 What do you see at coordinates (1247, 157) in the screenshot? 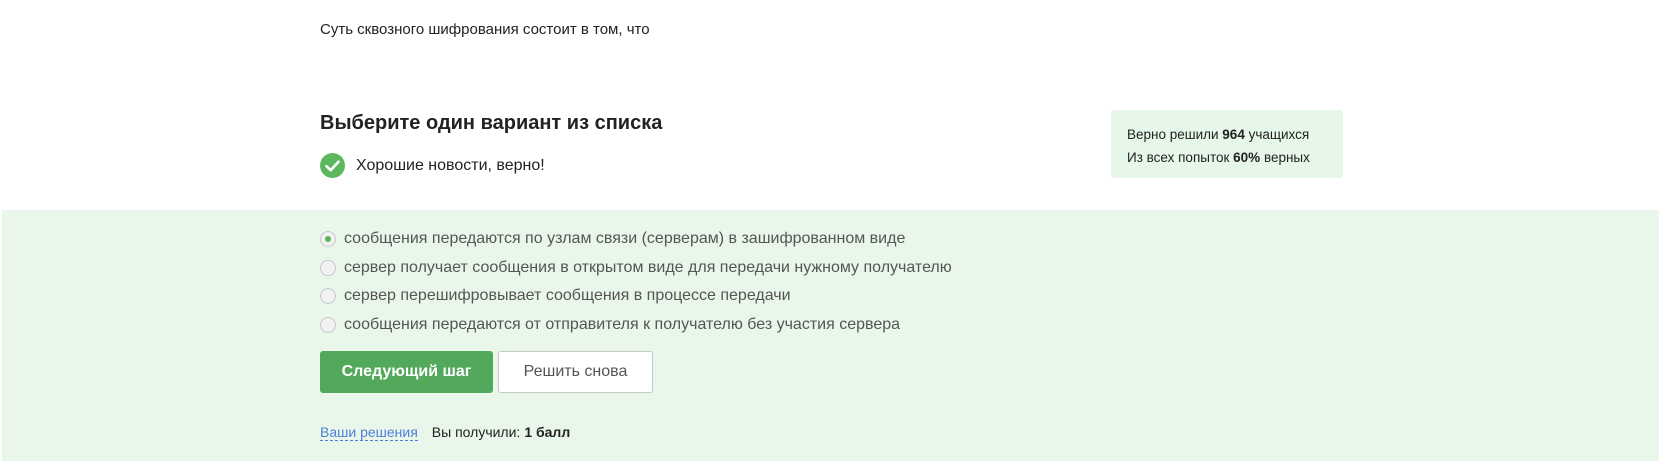
I see `correct-percent: 60%` at bounding box center [1247, 157].